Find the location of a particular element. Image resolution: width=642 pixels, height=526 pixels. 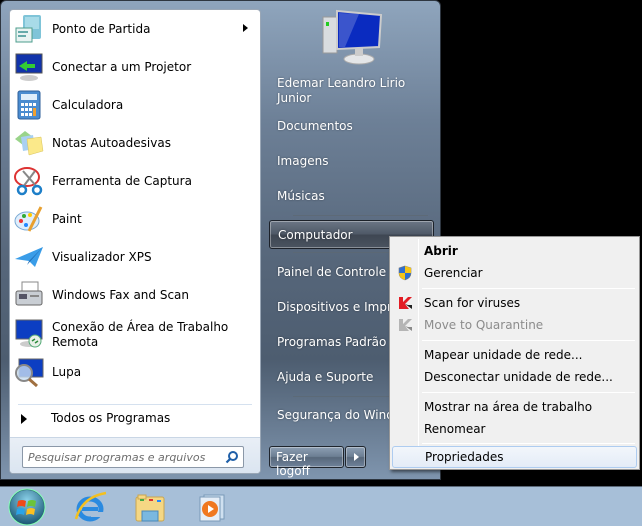

arrow-right-icon is located at coordinates (356, 457).